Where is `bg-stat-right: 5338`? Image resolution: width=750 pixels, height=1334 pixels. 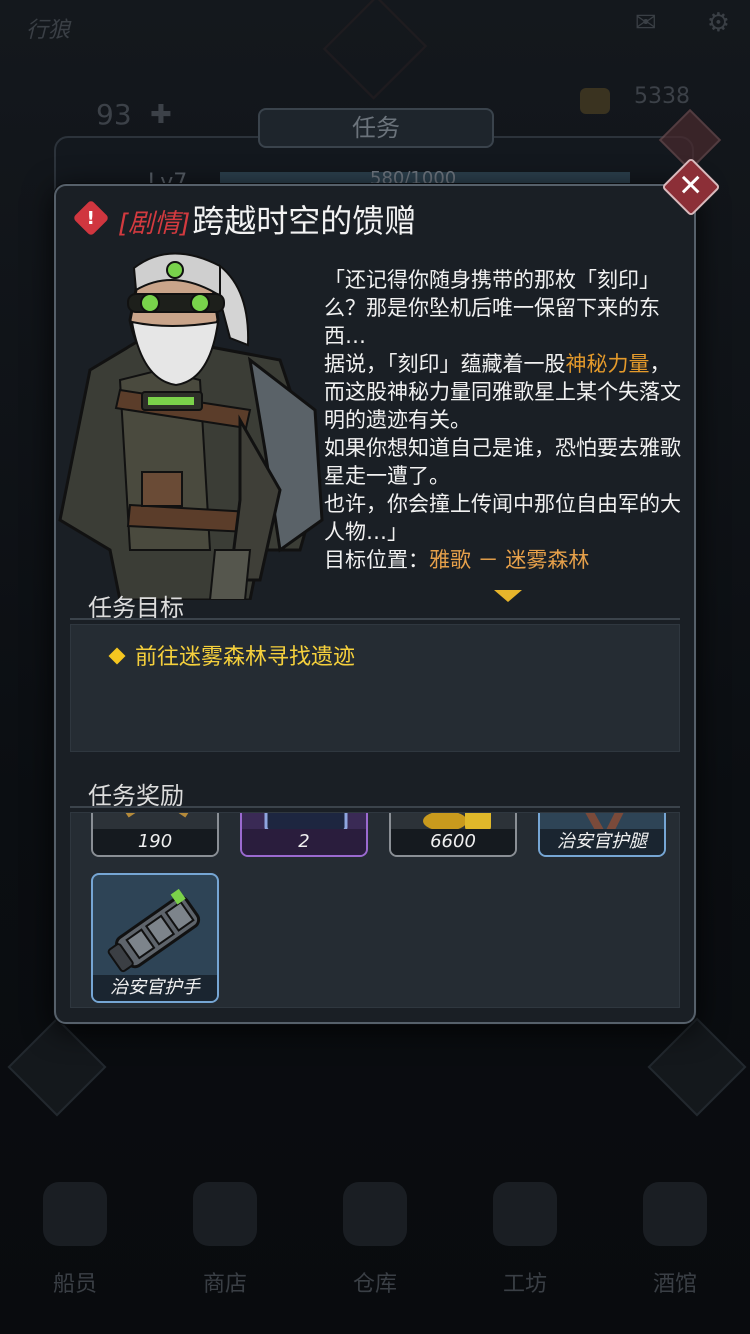 bg-stat-right: 5338 is located at coordinates (662, 96).